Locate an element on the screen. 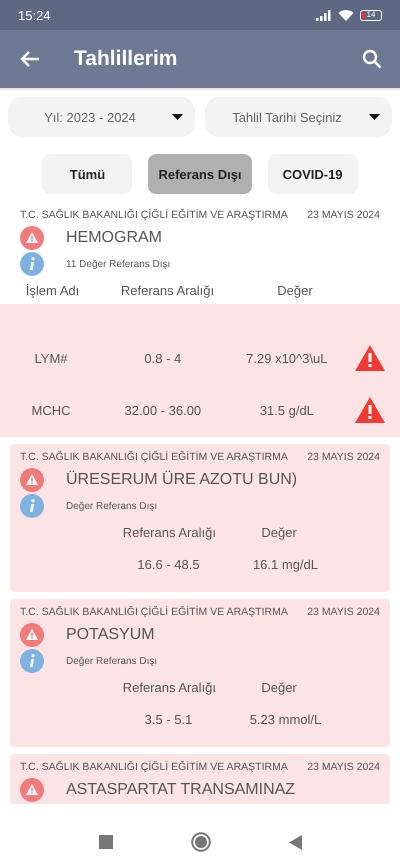  home-icon is located at coordinates (200, 842).